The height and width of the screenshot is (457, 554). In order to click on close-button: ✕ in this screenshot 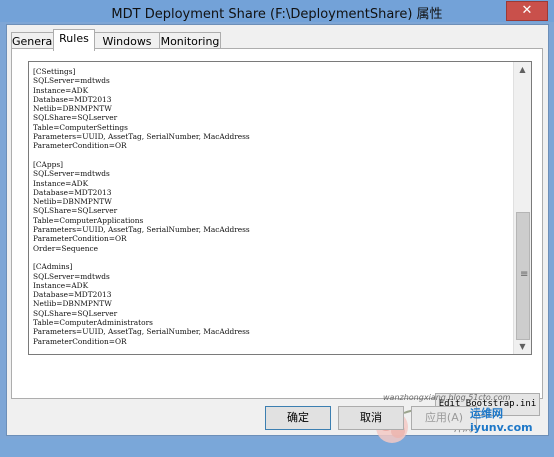, I will do `click(527, 11)`.